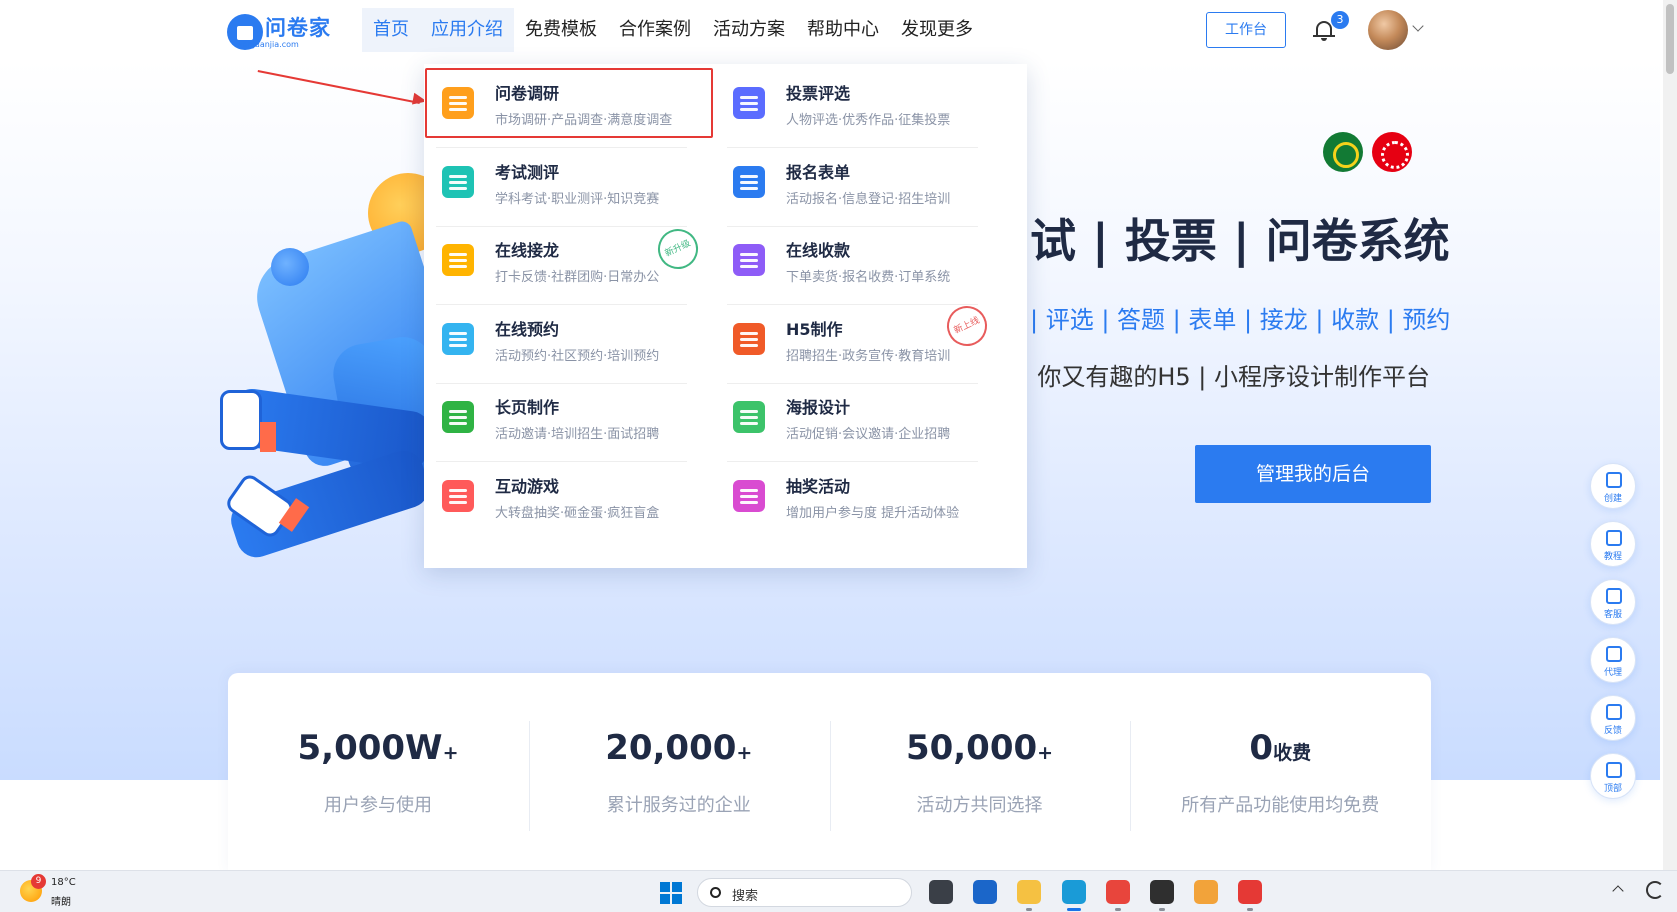 The width and height of the screenshot is (1677, 912). What do you see at coordinates (577, 199) in the screenshot?
I see `dropdown-item-desc: 学科考试·职业测评·知识竞赛` at bounding box center [577, 199].